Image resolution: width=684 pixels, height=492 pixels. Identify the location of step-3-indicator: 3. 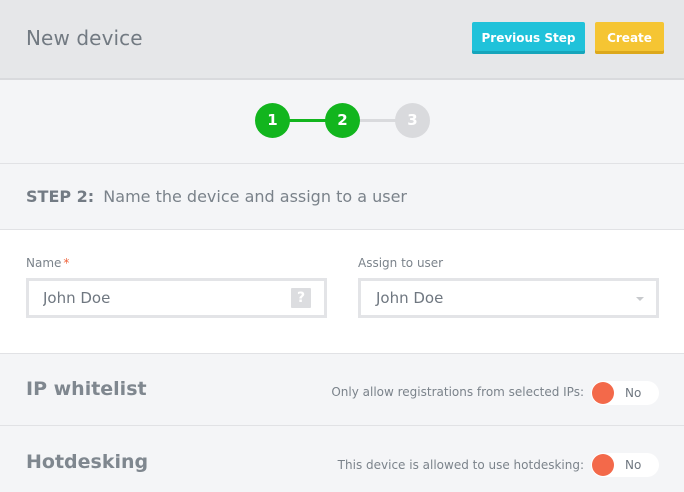
(412, 120).